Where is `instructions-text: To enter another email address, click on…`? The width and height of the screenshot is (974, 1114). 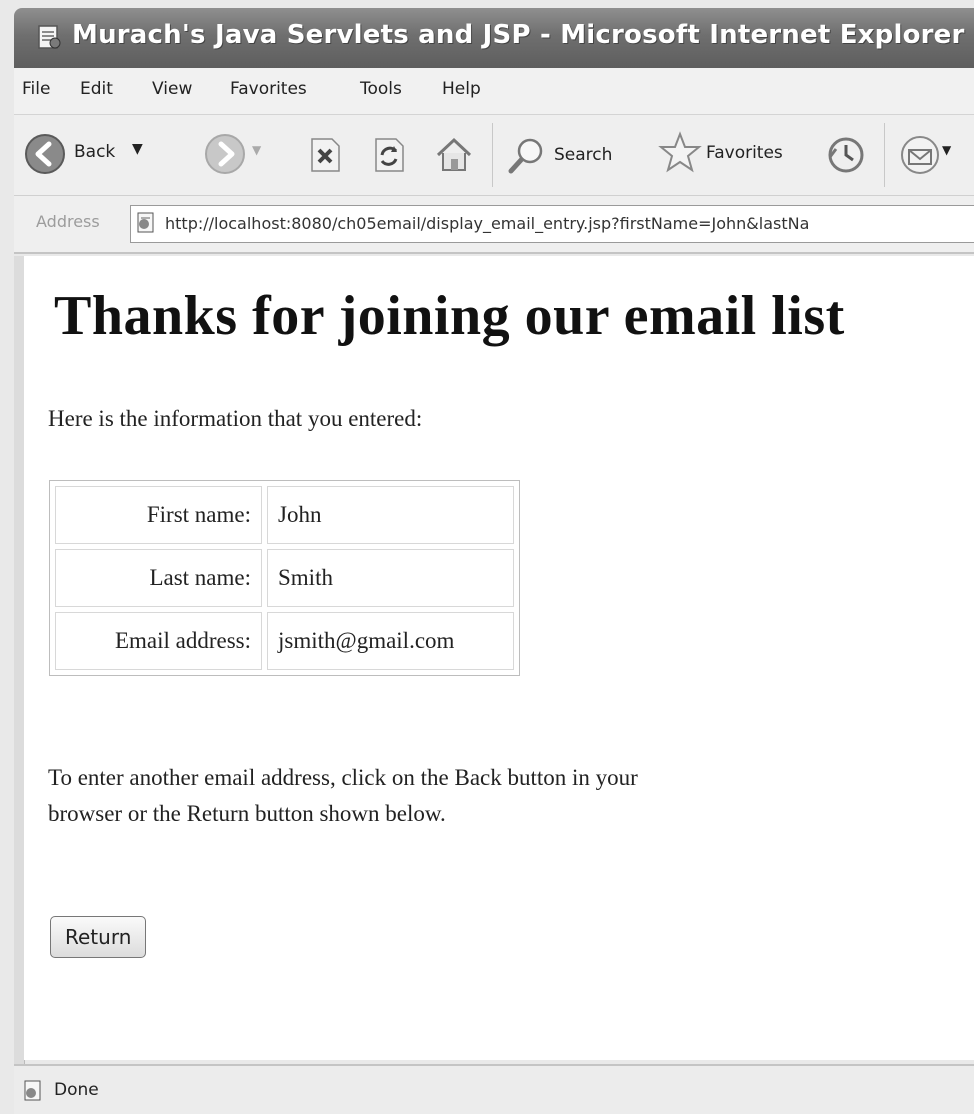
instructions-text: To enter another email address, click on… is located at coordinates (343, 795).